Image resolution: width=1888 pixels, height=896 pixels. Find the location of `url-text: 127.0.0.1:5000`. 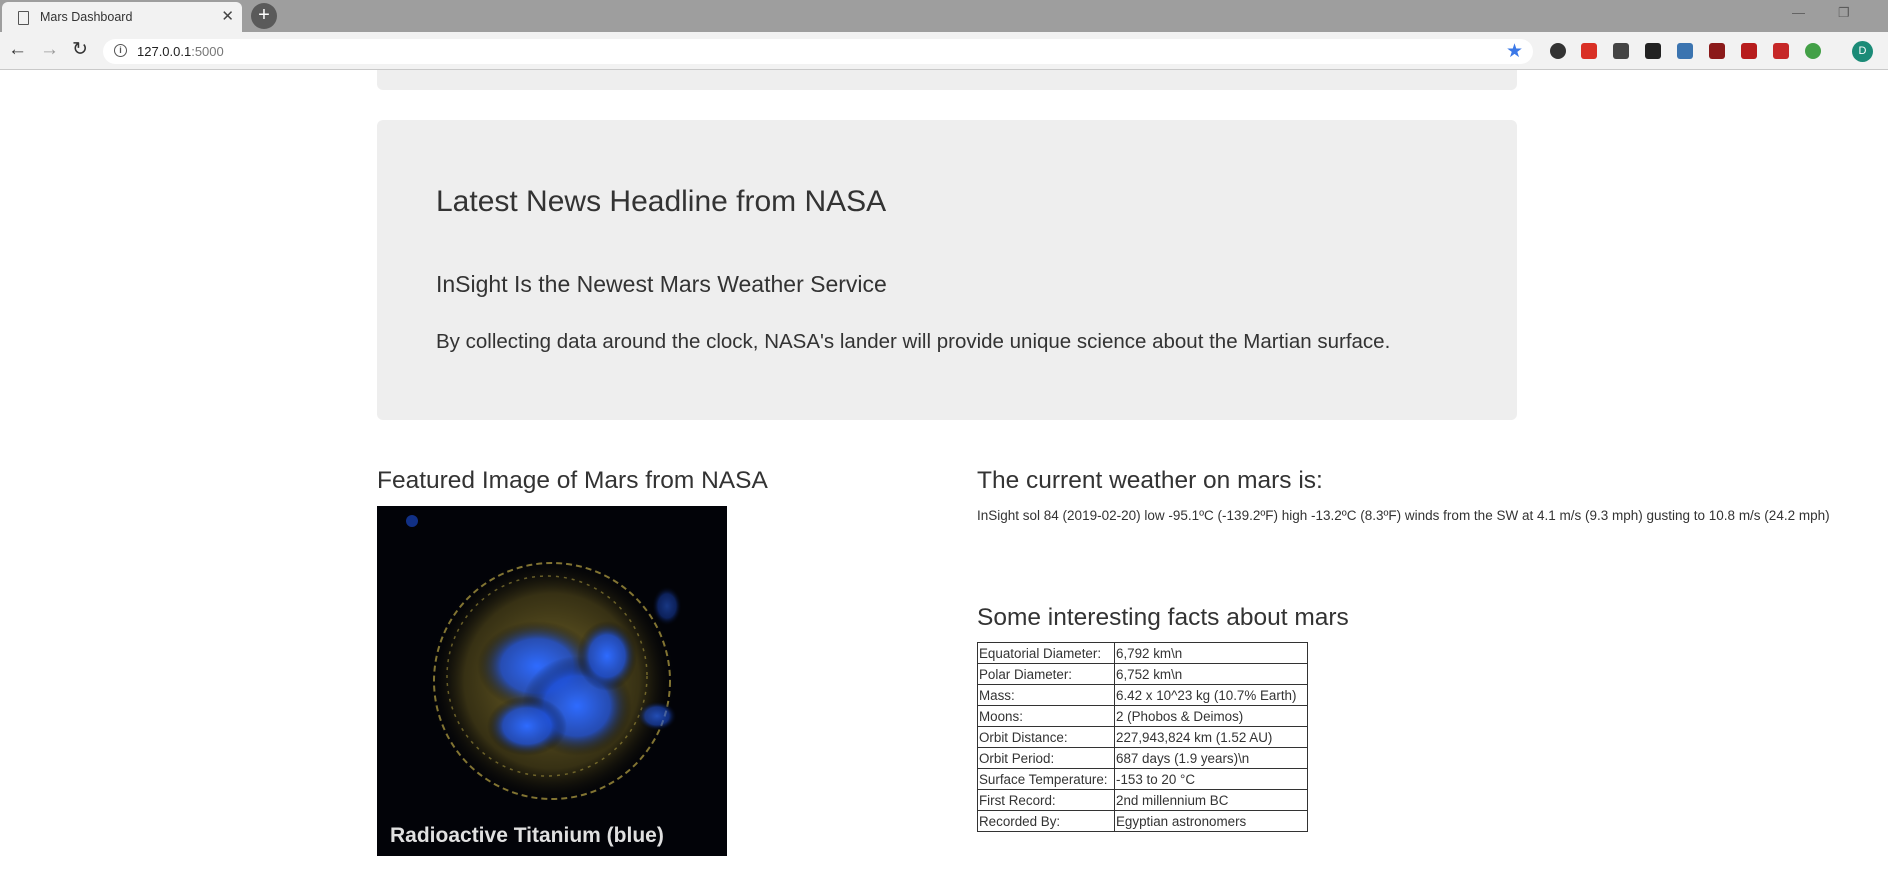

url-text: 127.0.0.1:5000 is located at coordinates (180, 51).